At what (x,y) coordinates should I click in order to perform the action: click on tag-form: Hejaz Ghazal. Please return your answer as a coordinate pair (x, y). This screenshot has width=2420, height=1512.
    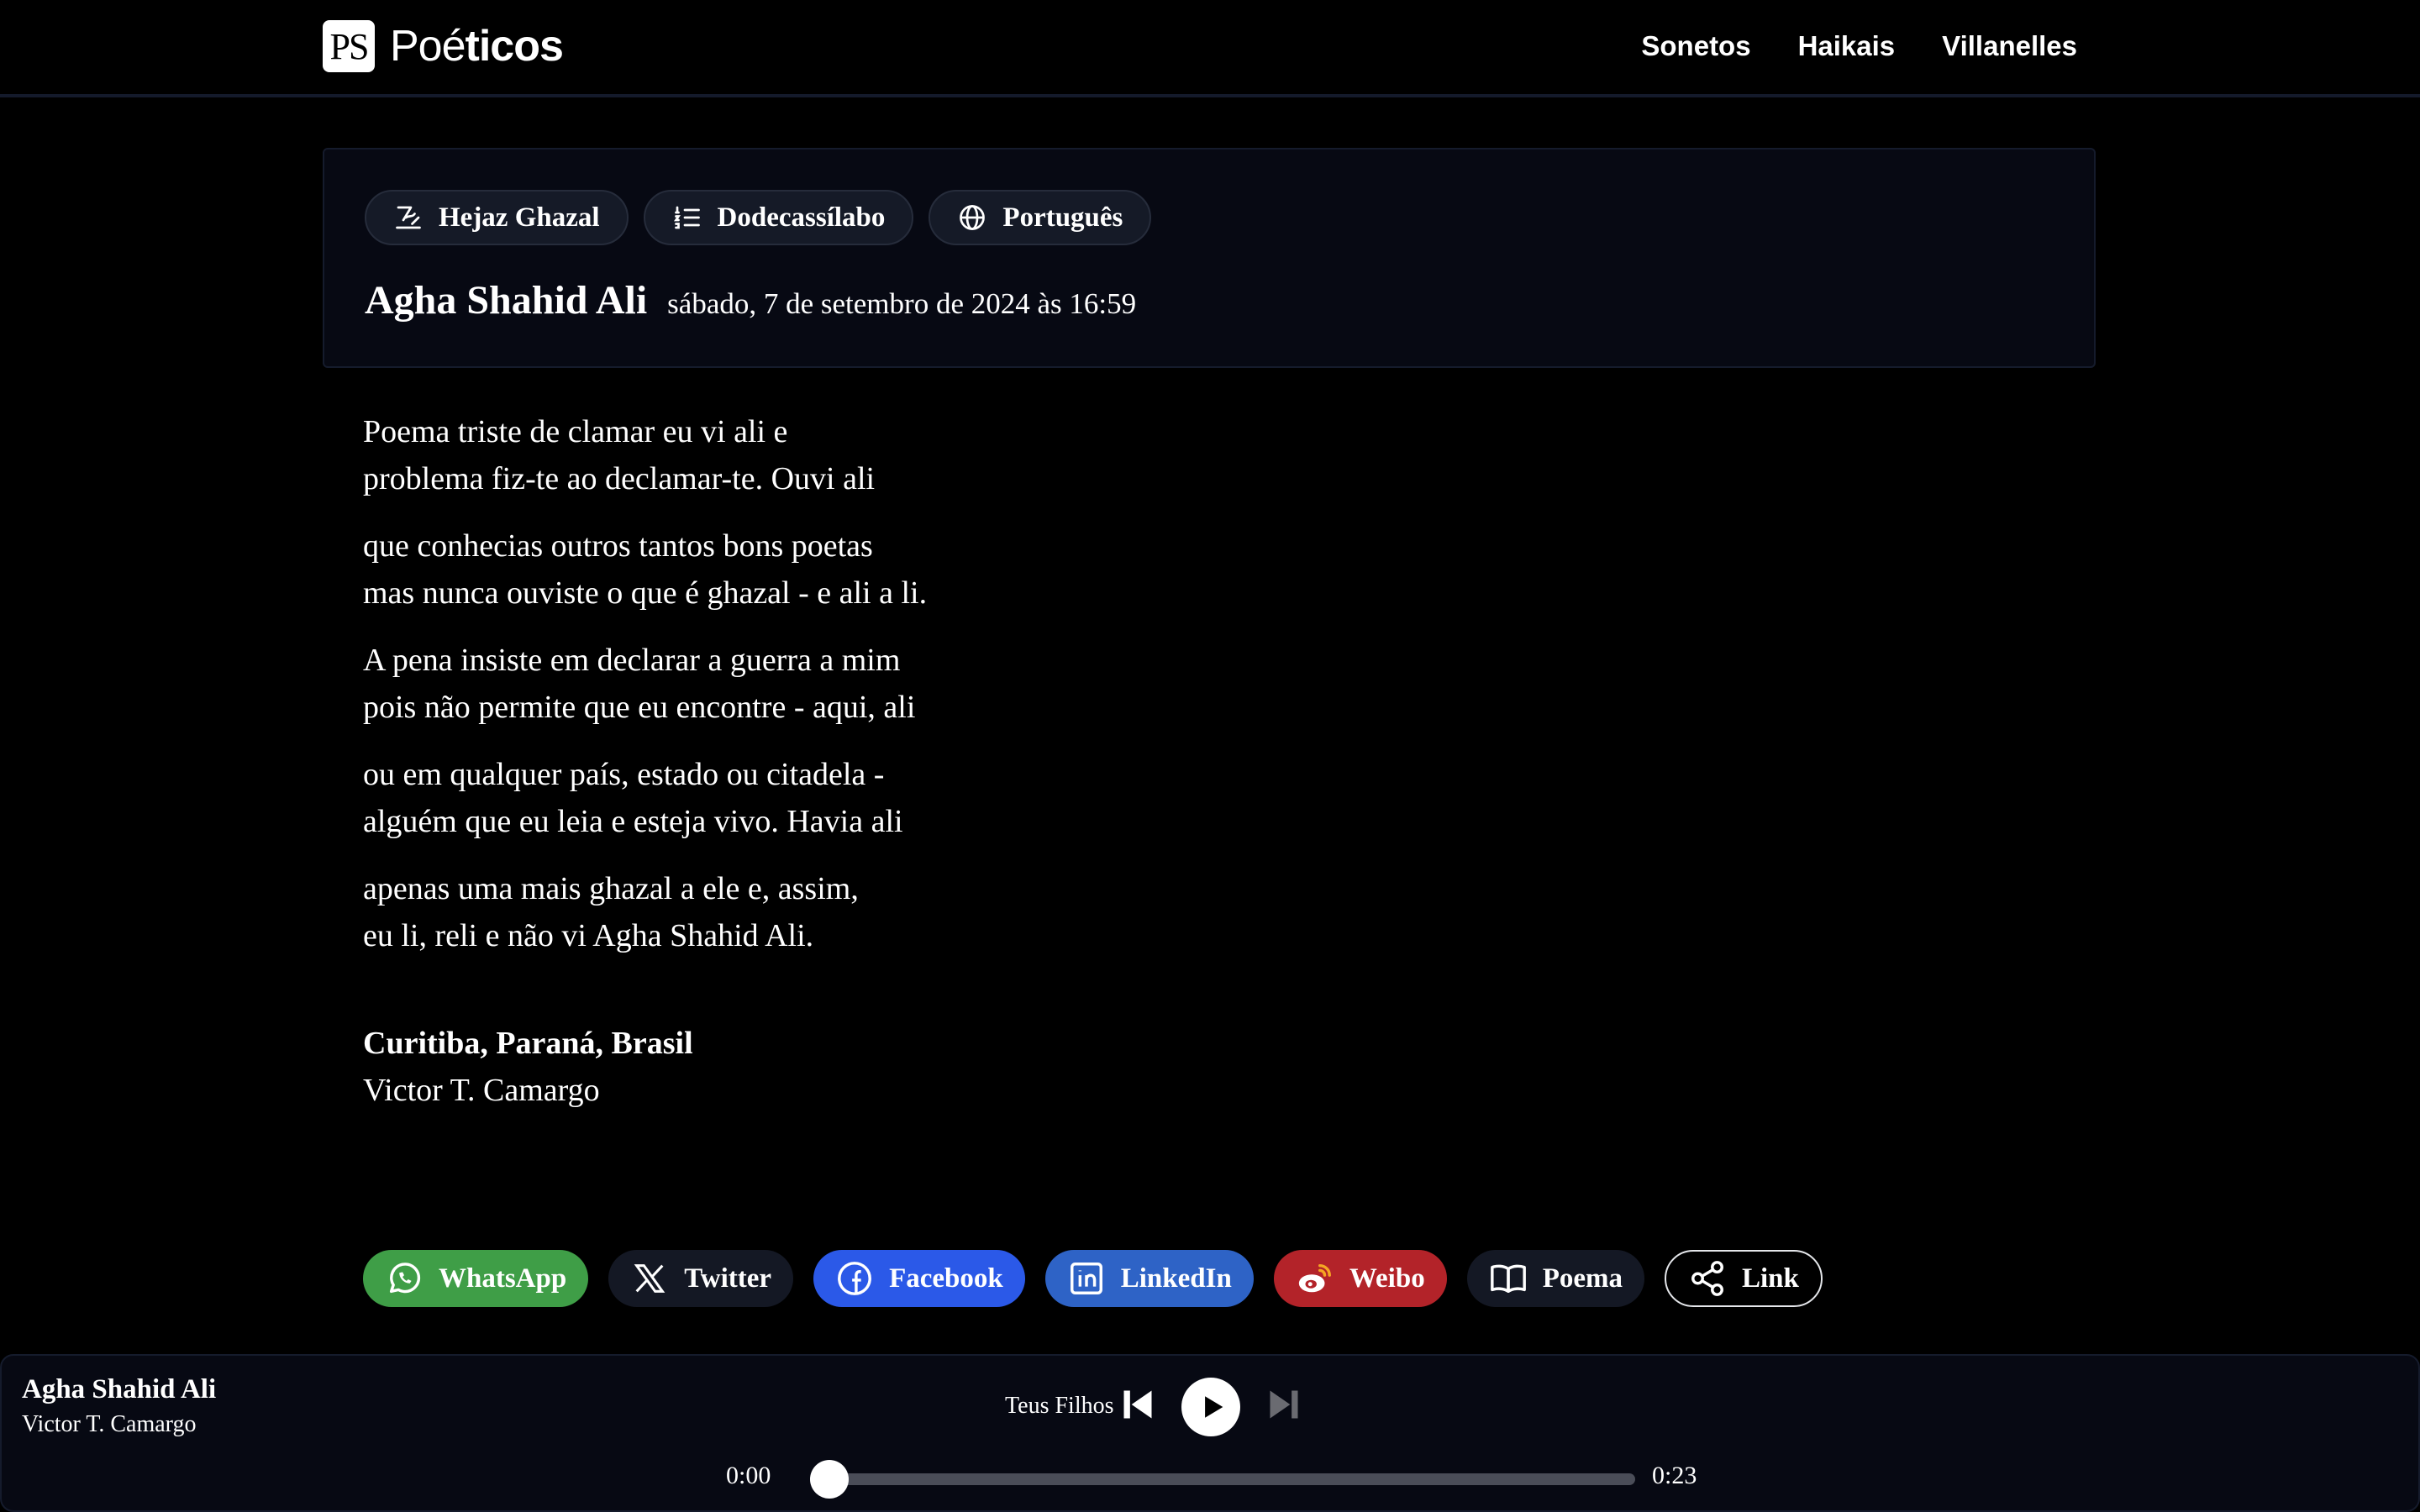
    Looking at the image, I should click on (497, 217).